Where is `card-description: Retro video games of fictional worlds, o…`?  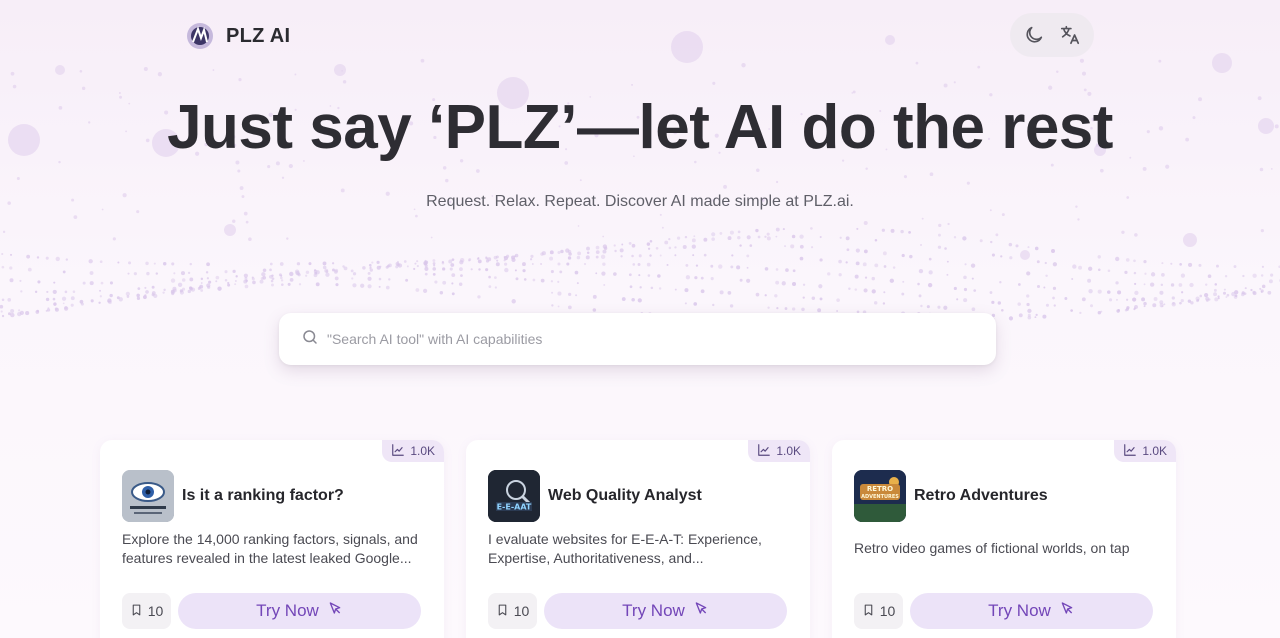 card-description: Retro video games of fictional worlds, o… is located at coordinates (992, 548).